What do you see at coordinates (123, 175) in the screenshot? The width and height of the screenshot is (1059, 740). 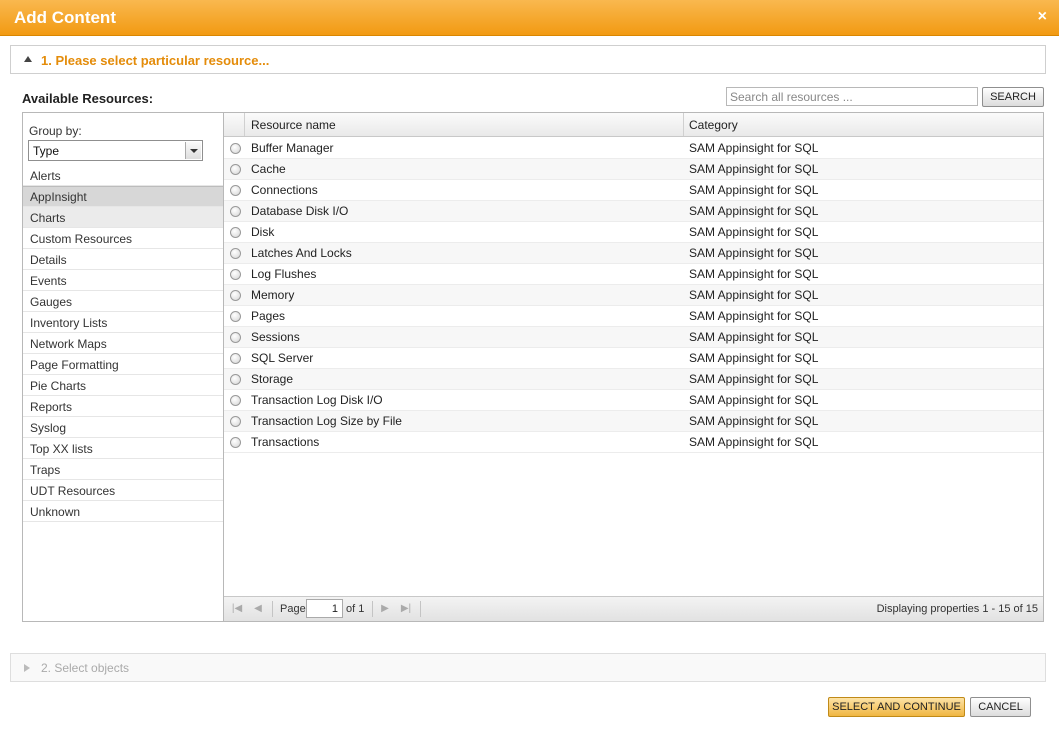 I see `group-item: Alerts` at bounding box center [123, 175].